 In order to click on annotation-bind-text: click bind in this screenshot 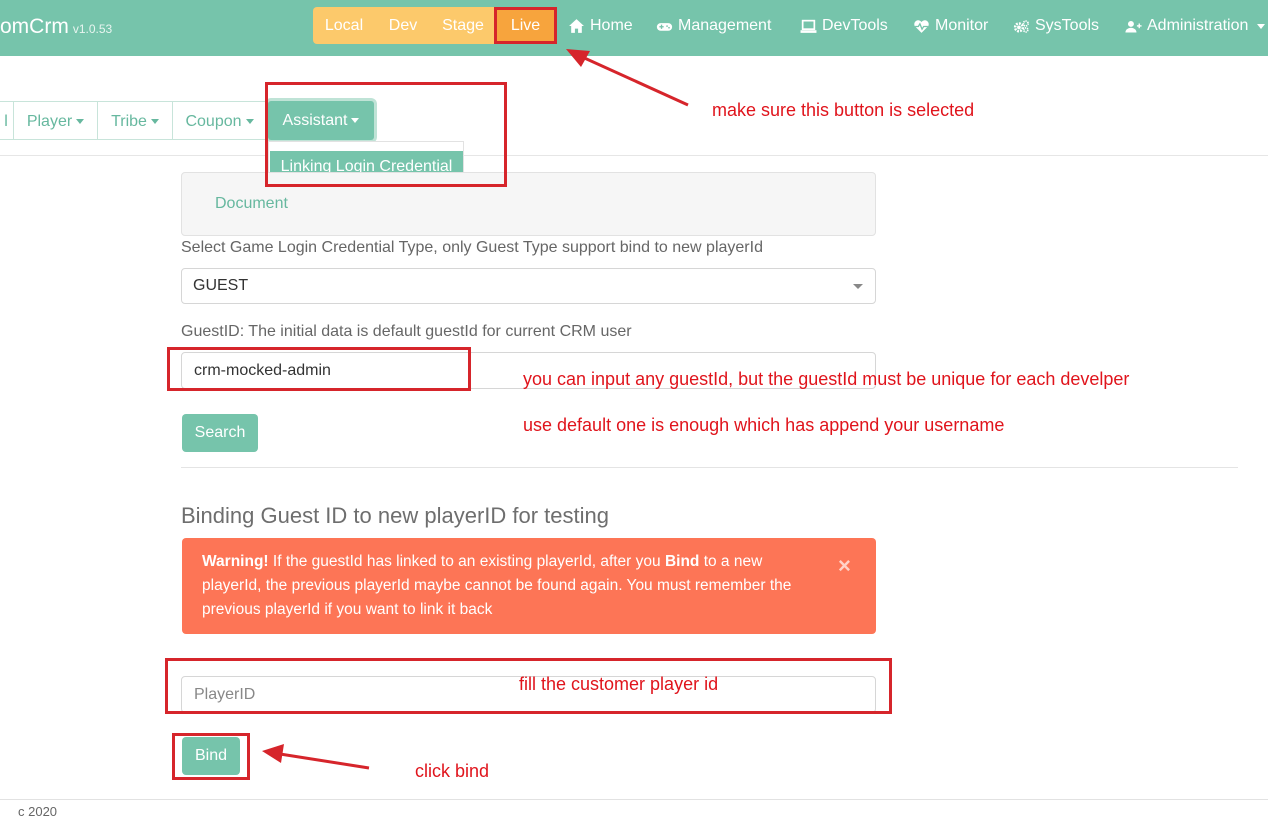, I will do `click(452, 771)`.